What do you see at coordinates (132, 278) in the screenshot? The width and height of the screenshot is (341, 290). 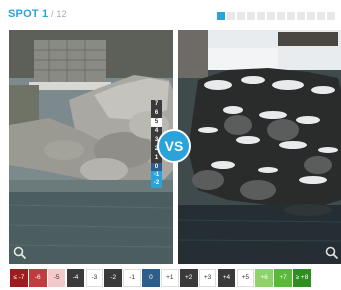 I see `rating-option: -1` at bounding box center [132, 278].